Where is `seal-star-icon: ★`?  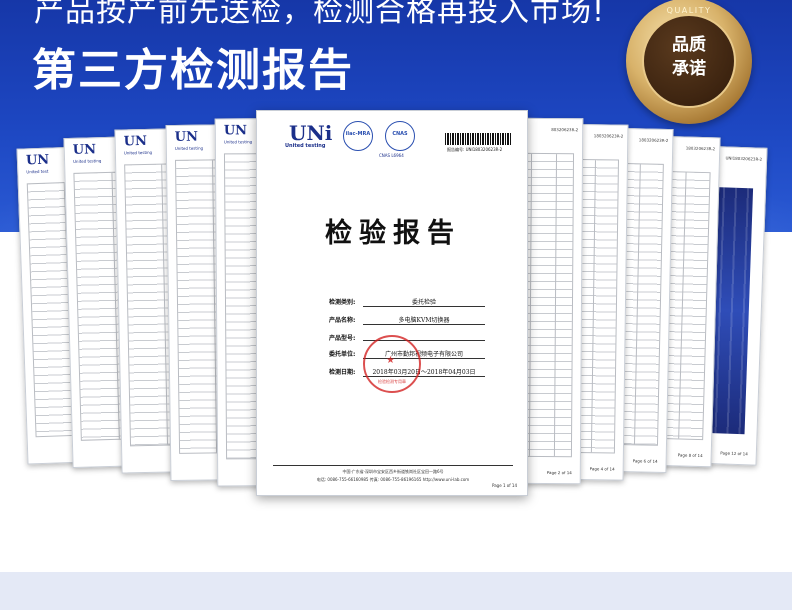
seal-star-icon: ★ is located at coordinates (390, 360).